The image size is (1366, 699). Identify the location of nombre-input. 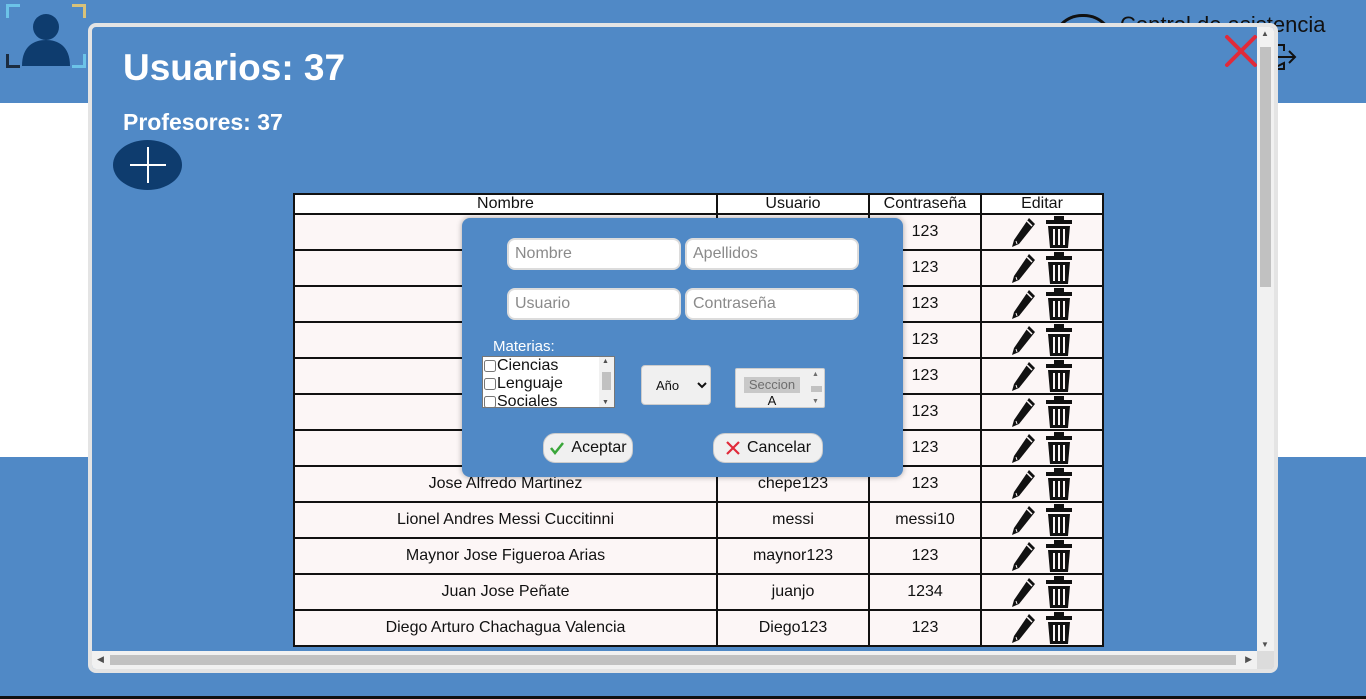
(594, 254).